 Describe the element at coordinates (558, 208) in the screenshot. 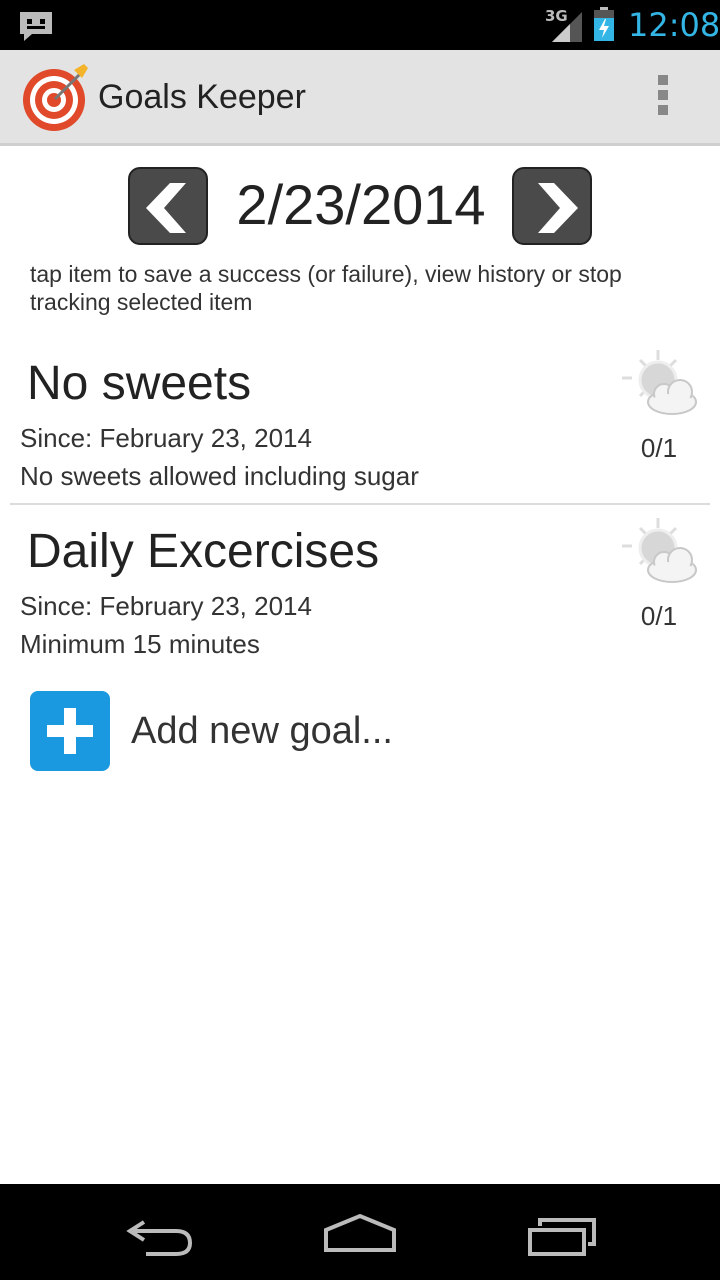

I see `chevron-right-icon` at that location.